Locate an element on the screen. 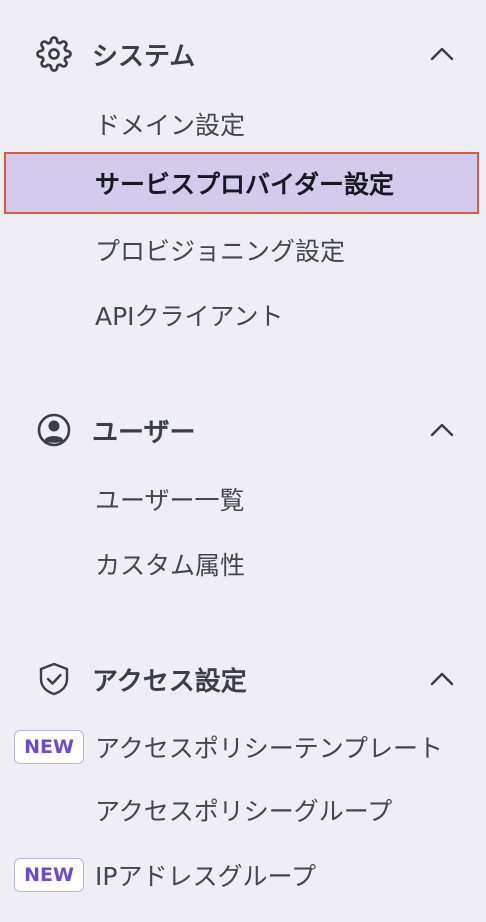 This screenshot has width=486, height=922. menu-item-api-client: APIクライアント is located at coordinates (243, 315).